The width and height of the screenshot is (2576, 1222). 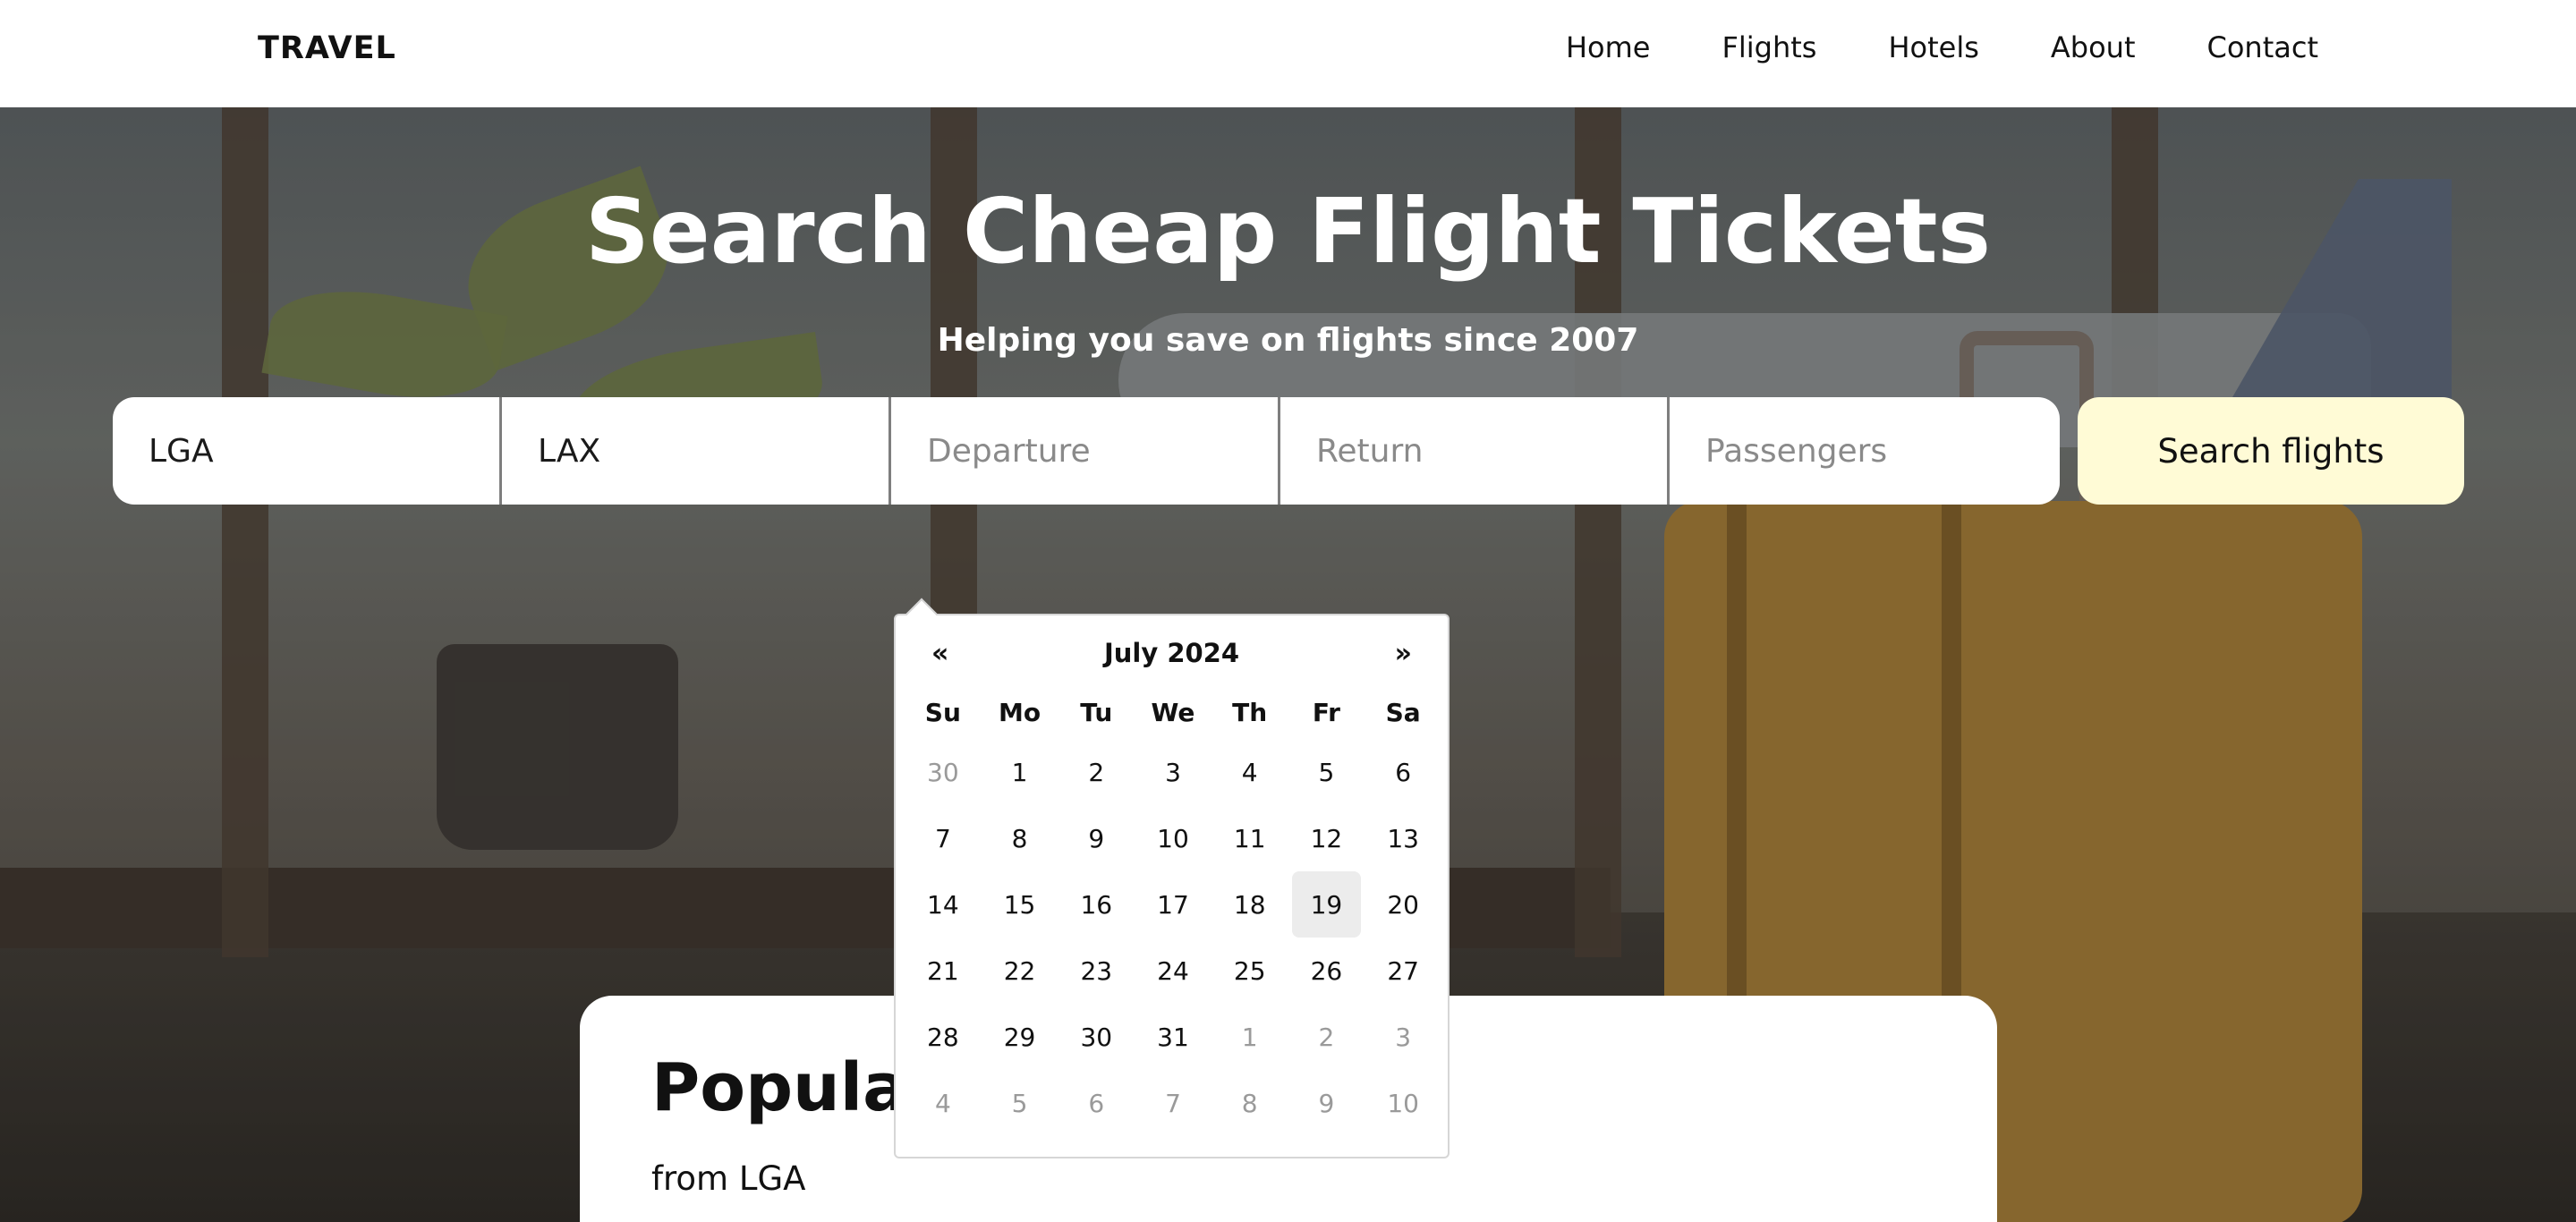 I want to click on hero-subtitle: Helping you save on flights since 2007, so click(x=1288, y=340).